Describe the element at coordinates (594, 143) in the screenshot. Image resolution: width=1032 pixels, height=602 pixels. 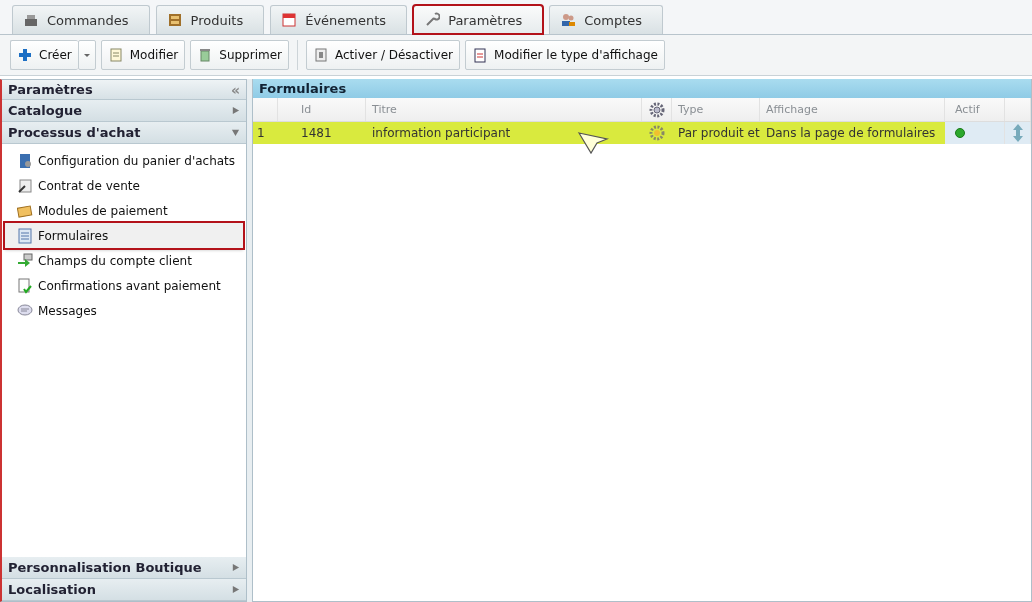
I see `pointer-icon` at that location.